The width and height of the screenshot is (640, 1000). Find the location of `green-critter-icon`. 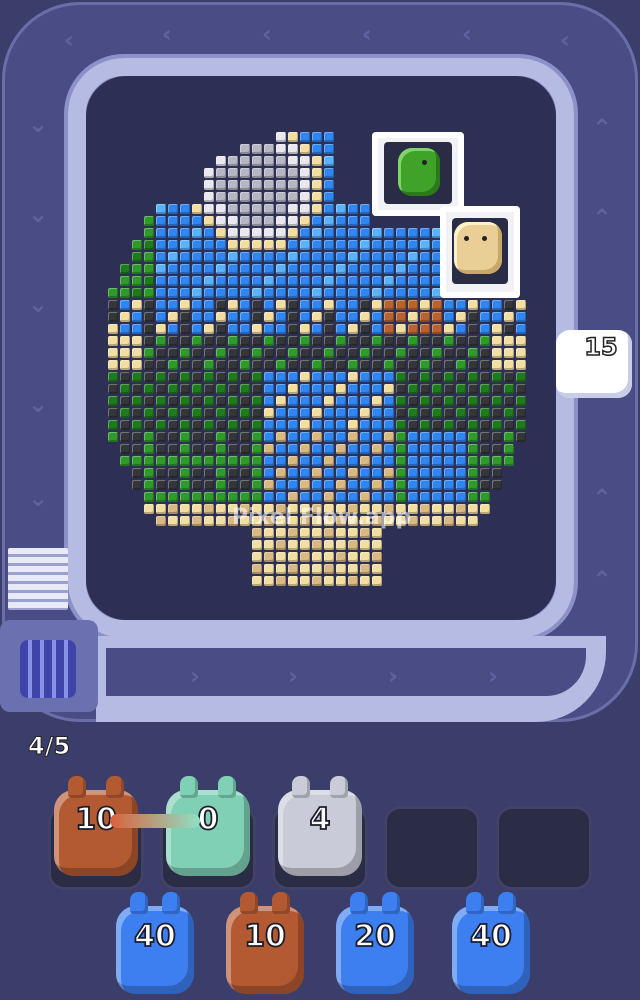

green-critter-icon is located at coordinates (419, 172).